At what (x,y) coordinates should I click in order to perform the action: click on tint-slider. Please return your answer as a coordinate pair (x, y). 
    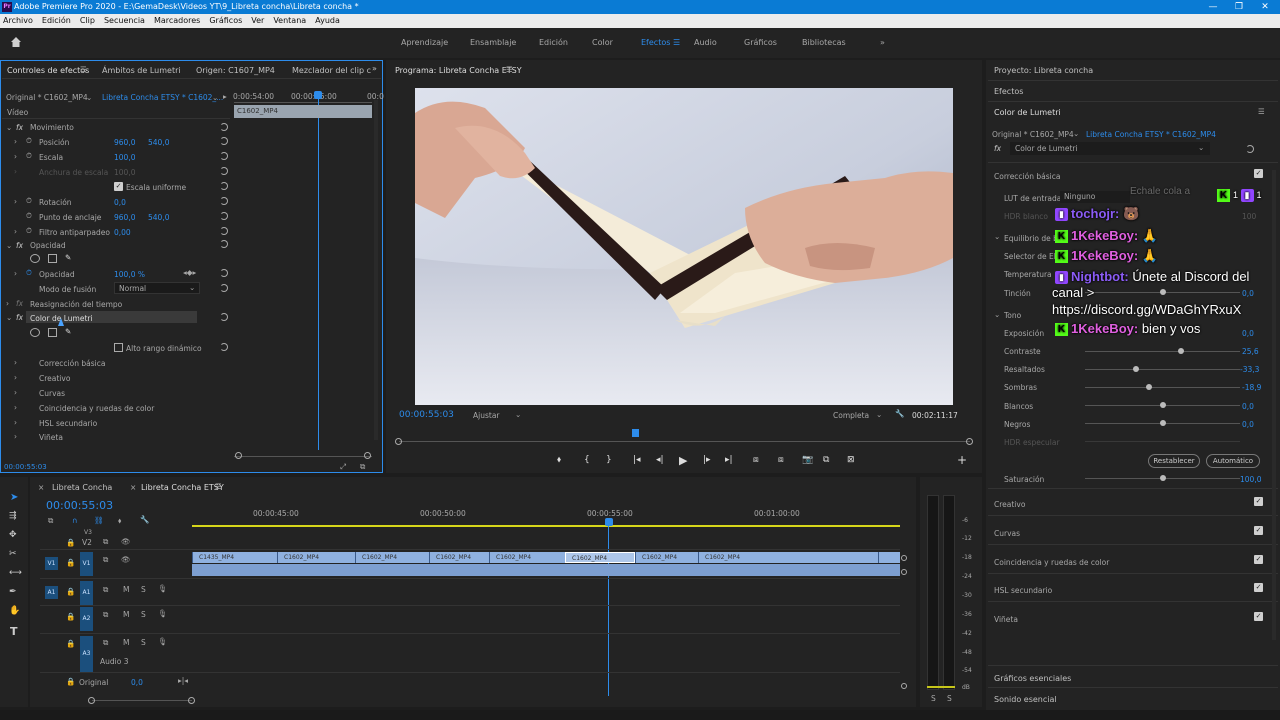
    Looking at the image, I should click on (1162, 292).